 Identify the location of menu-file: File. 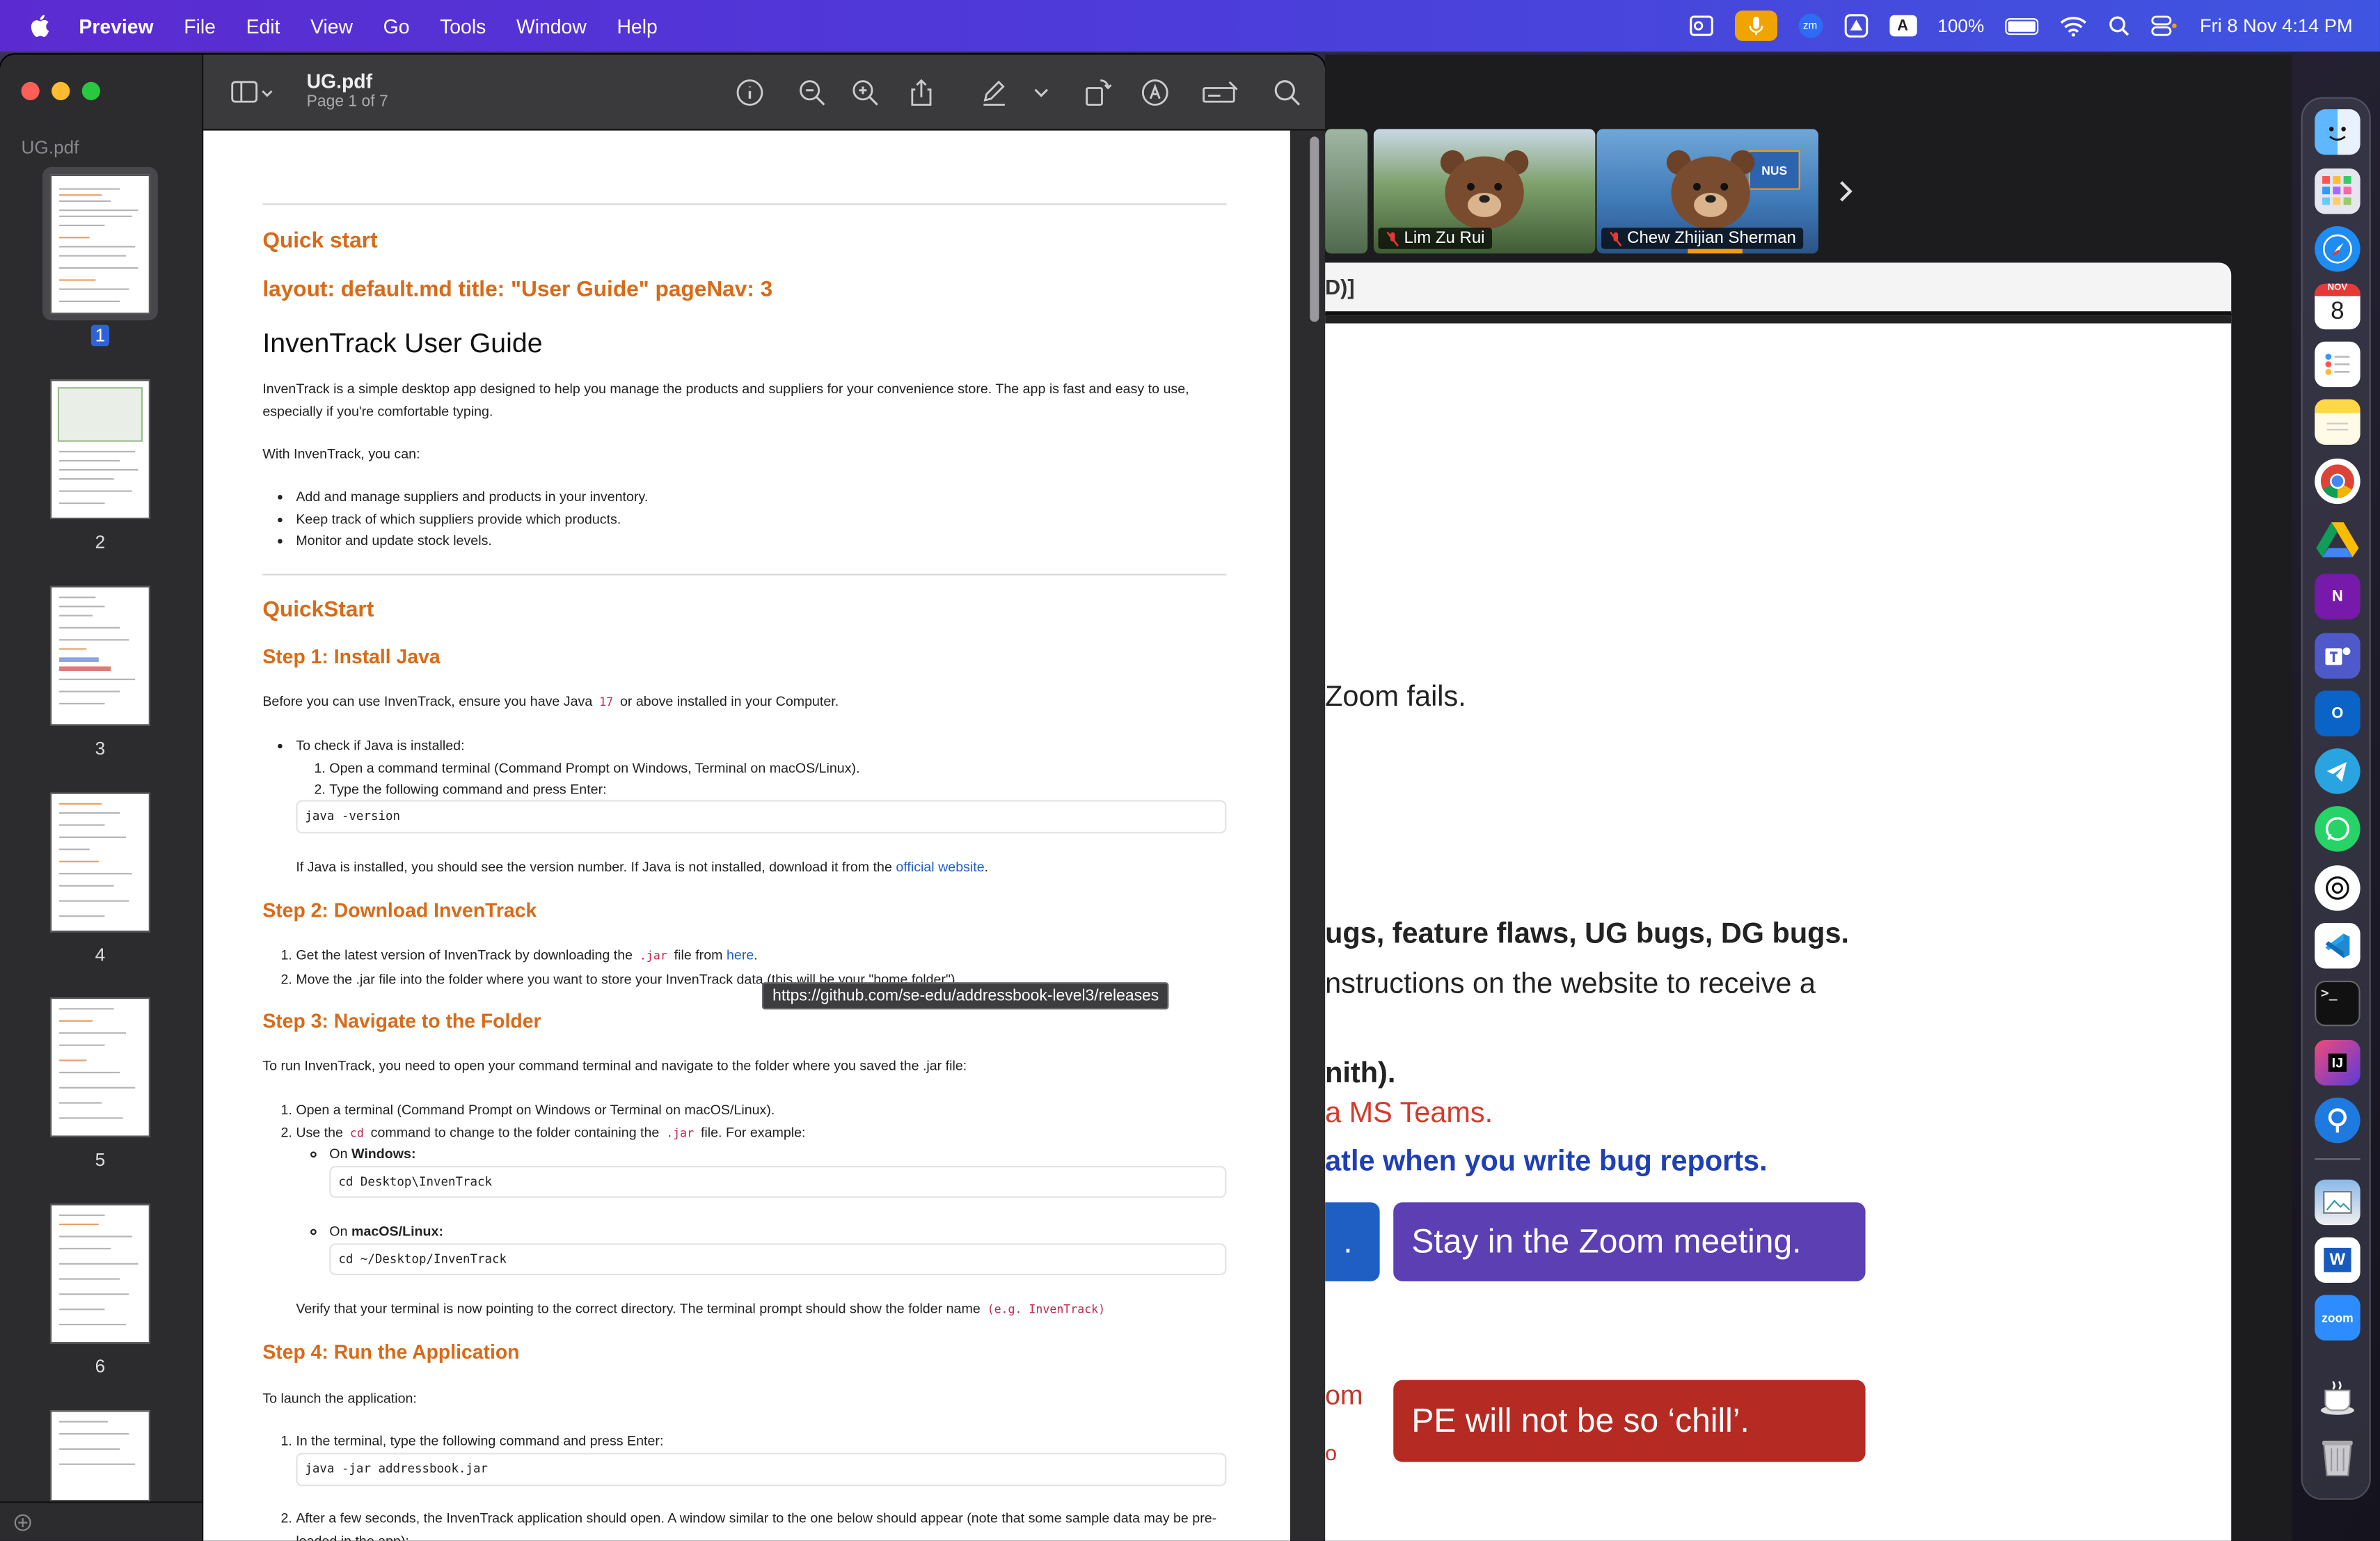
(200, 26).